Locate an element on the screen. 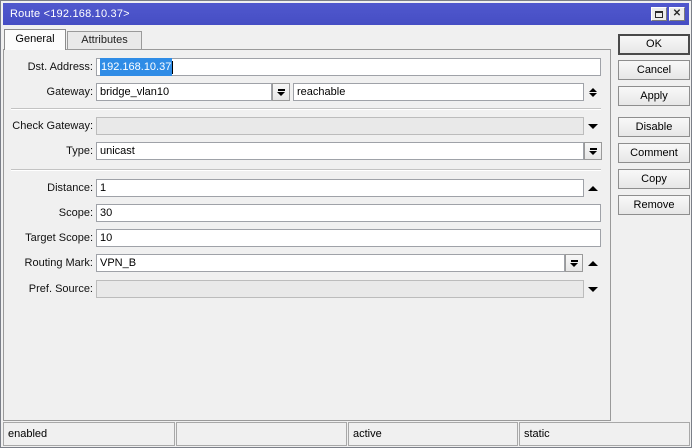 The image size is (692, 448). target-scope-label: Target Scope: is located at coordinates (59, 238).